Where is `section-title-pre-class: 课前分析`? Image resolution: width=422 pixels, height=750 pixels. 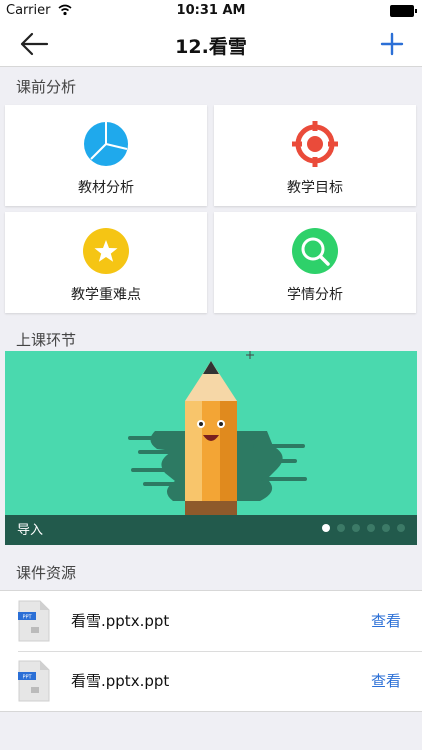
section-title-pre-class: 课前分析 is located at coordinates (46, 87).